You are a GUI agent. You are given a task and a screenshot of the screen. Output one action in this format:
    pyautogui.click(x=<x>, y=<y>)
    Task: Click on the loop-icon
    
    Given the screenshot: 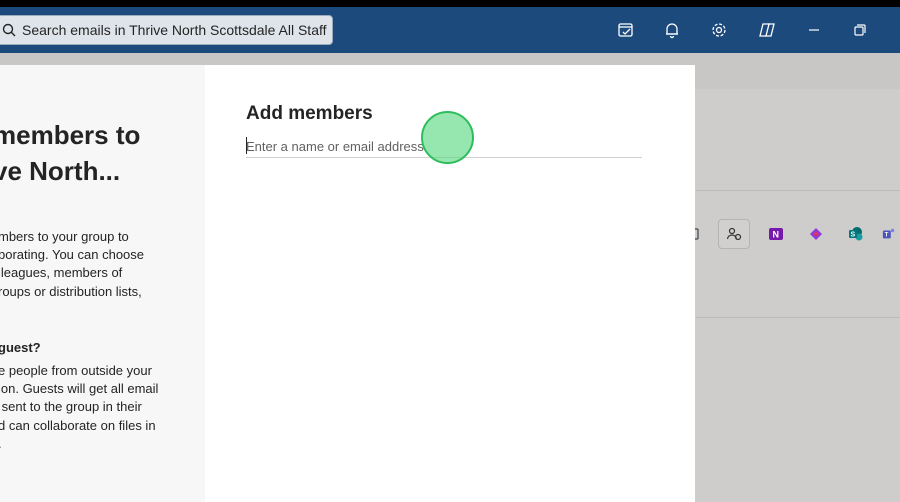 What is the action you would take?
    pyautogui.click(x=816, y=234)
    